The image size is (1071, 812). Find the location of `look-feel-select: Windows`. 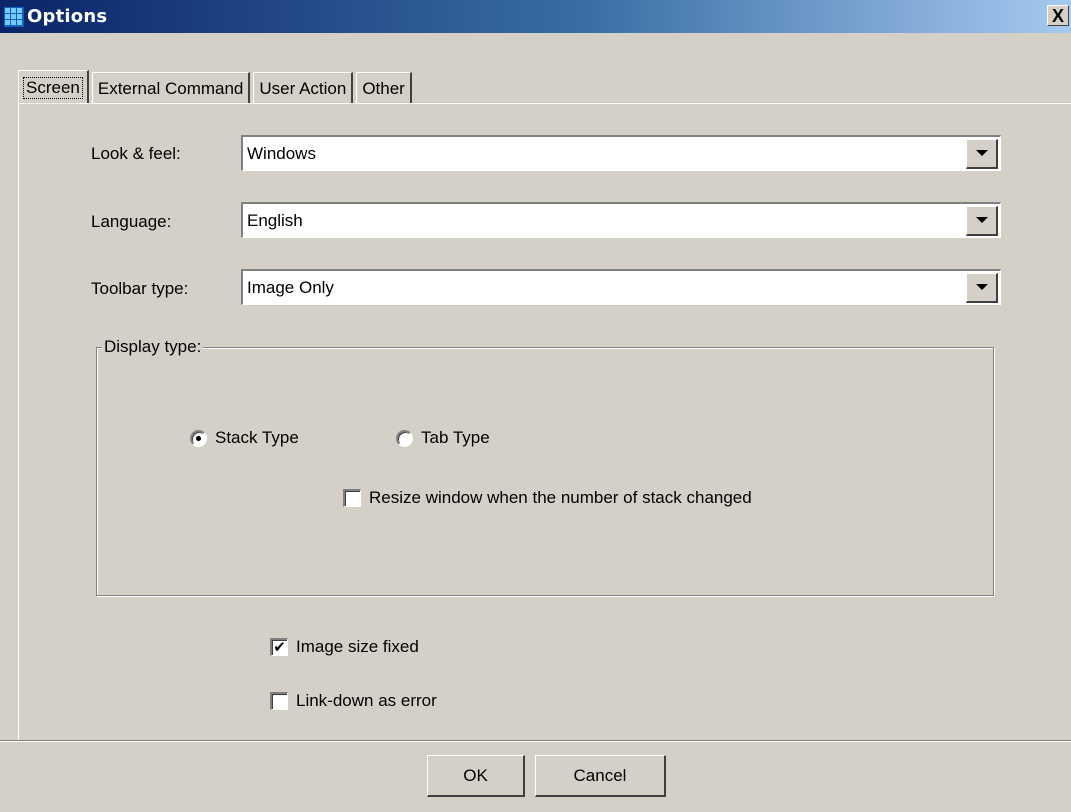

look-feel-select: Windows is located at coordinates (621, 153).